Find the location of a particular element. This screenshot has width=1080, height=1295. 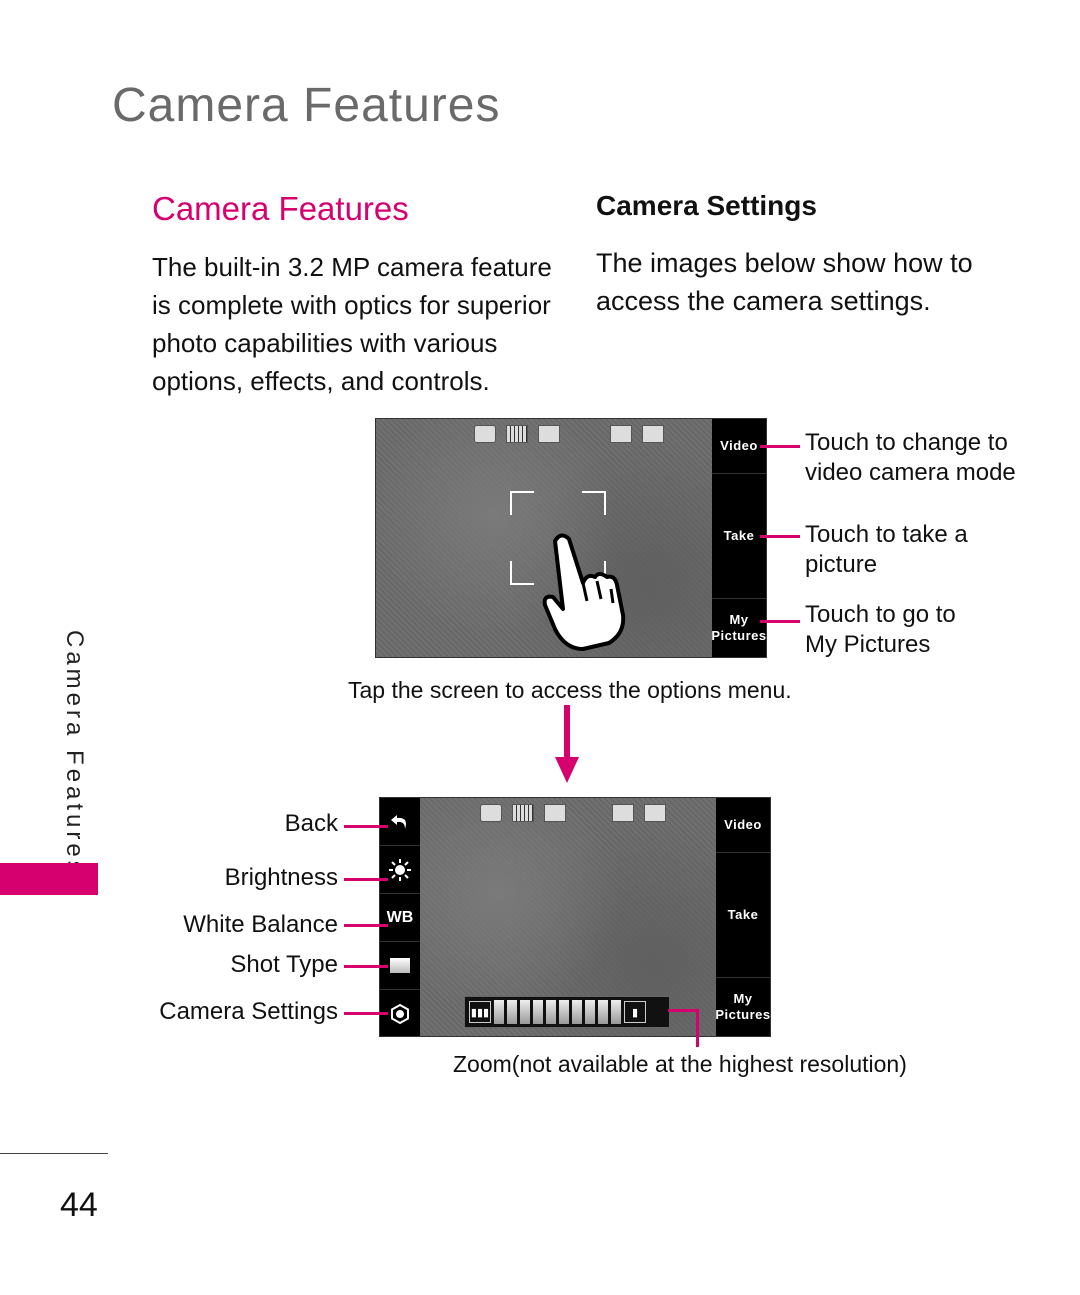

white-balance-button: WB is located at coordinates (400, 918).